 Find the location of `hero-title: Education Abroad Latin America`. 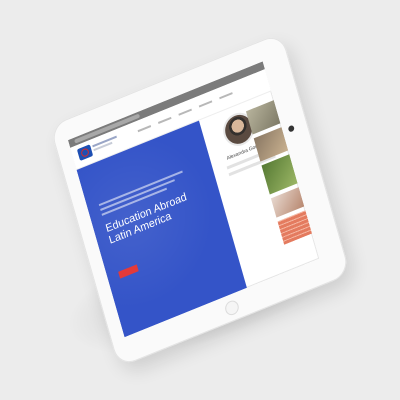

hero-title: Education Abroad Latin America is located at coordinates (147, 219).